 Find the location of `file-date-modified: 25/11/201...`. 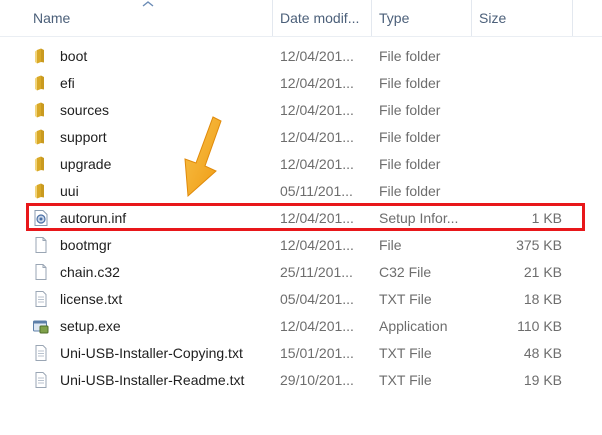

file-date-modified: 25/11/201... is located at coordinates (316, 272).